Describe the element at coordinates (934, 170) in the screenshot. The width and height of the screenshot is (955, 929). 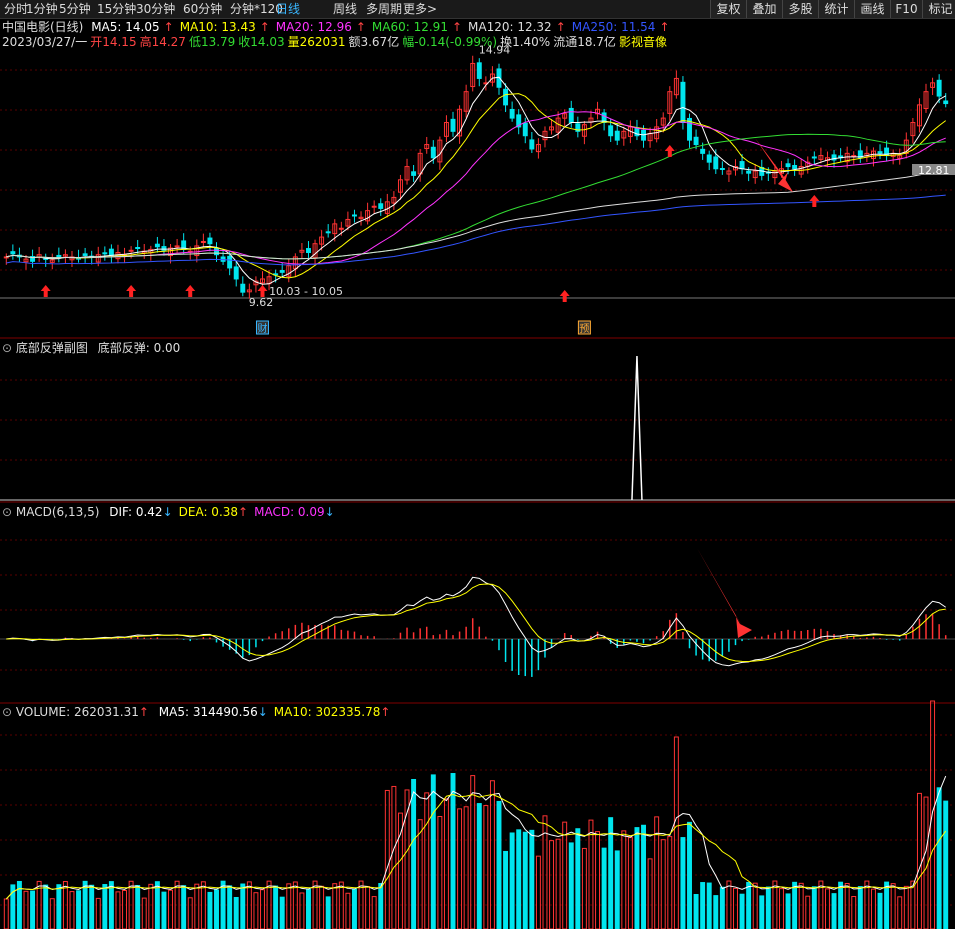
I see `last-price-annotation: 12.81` at that location.